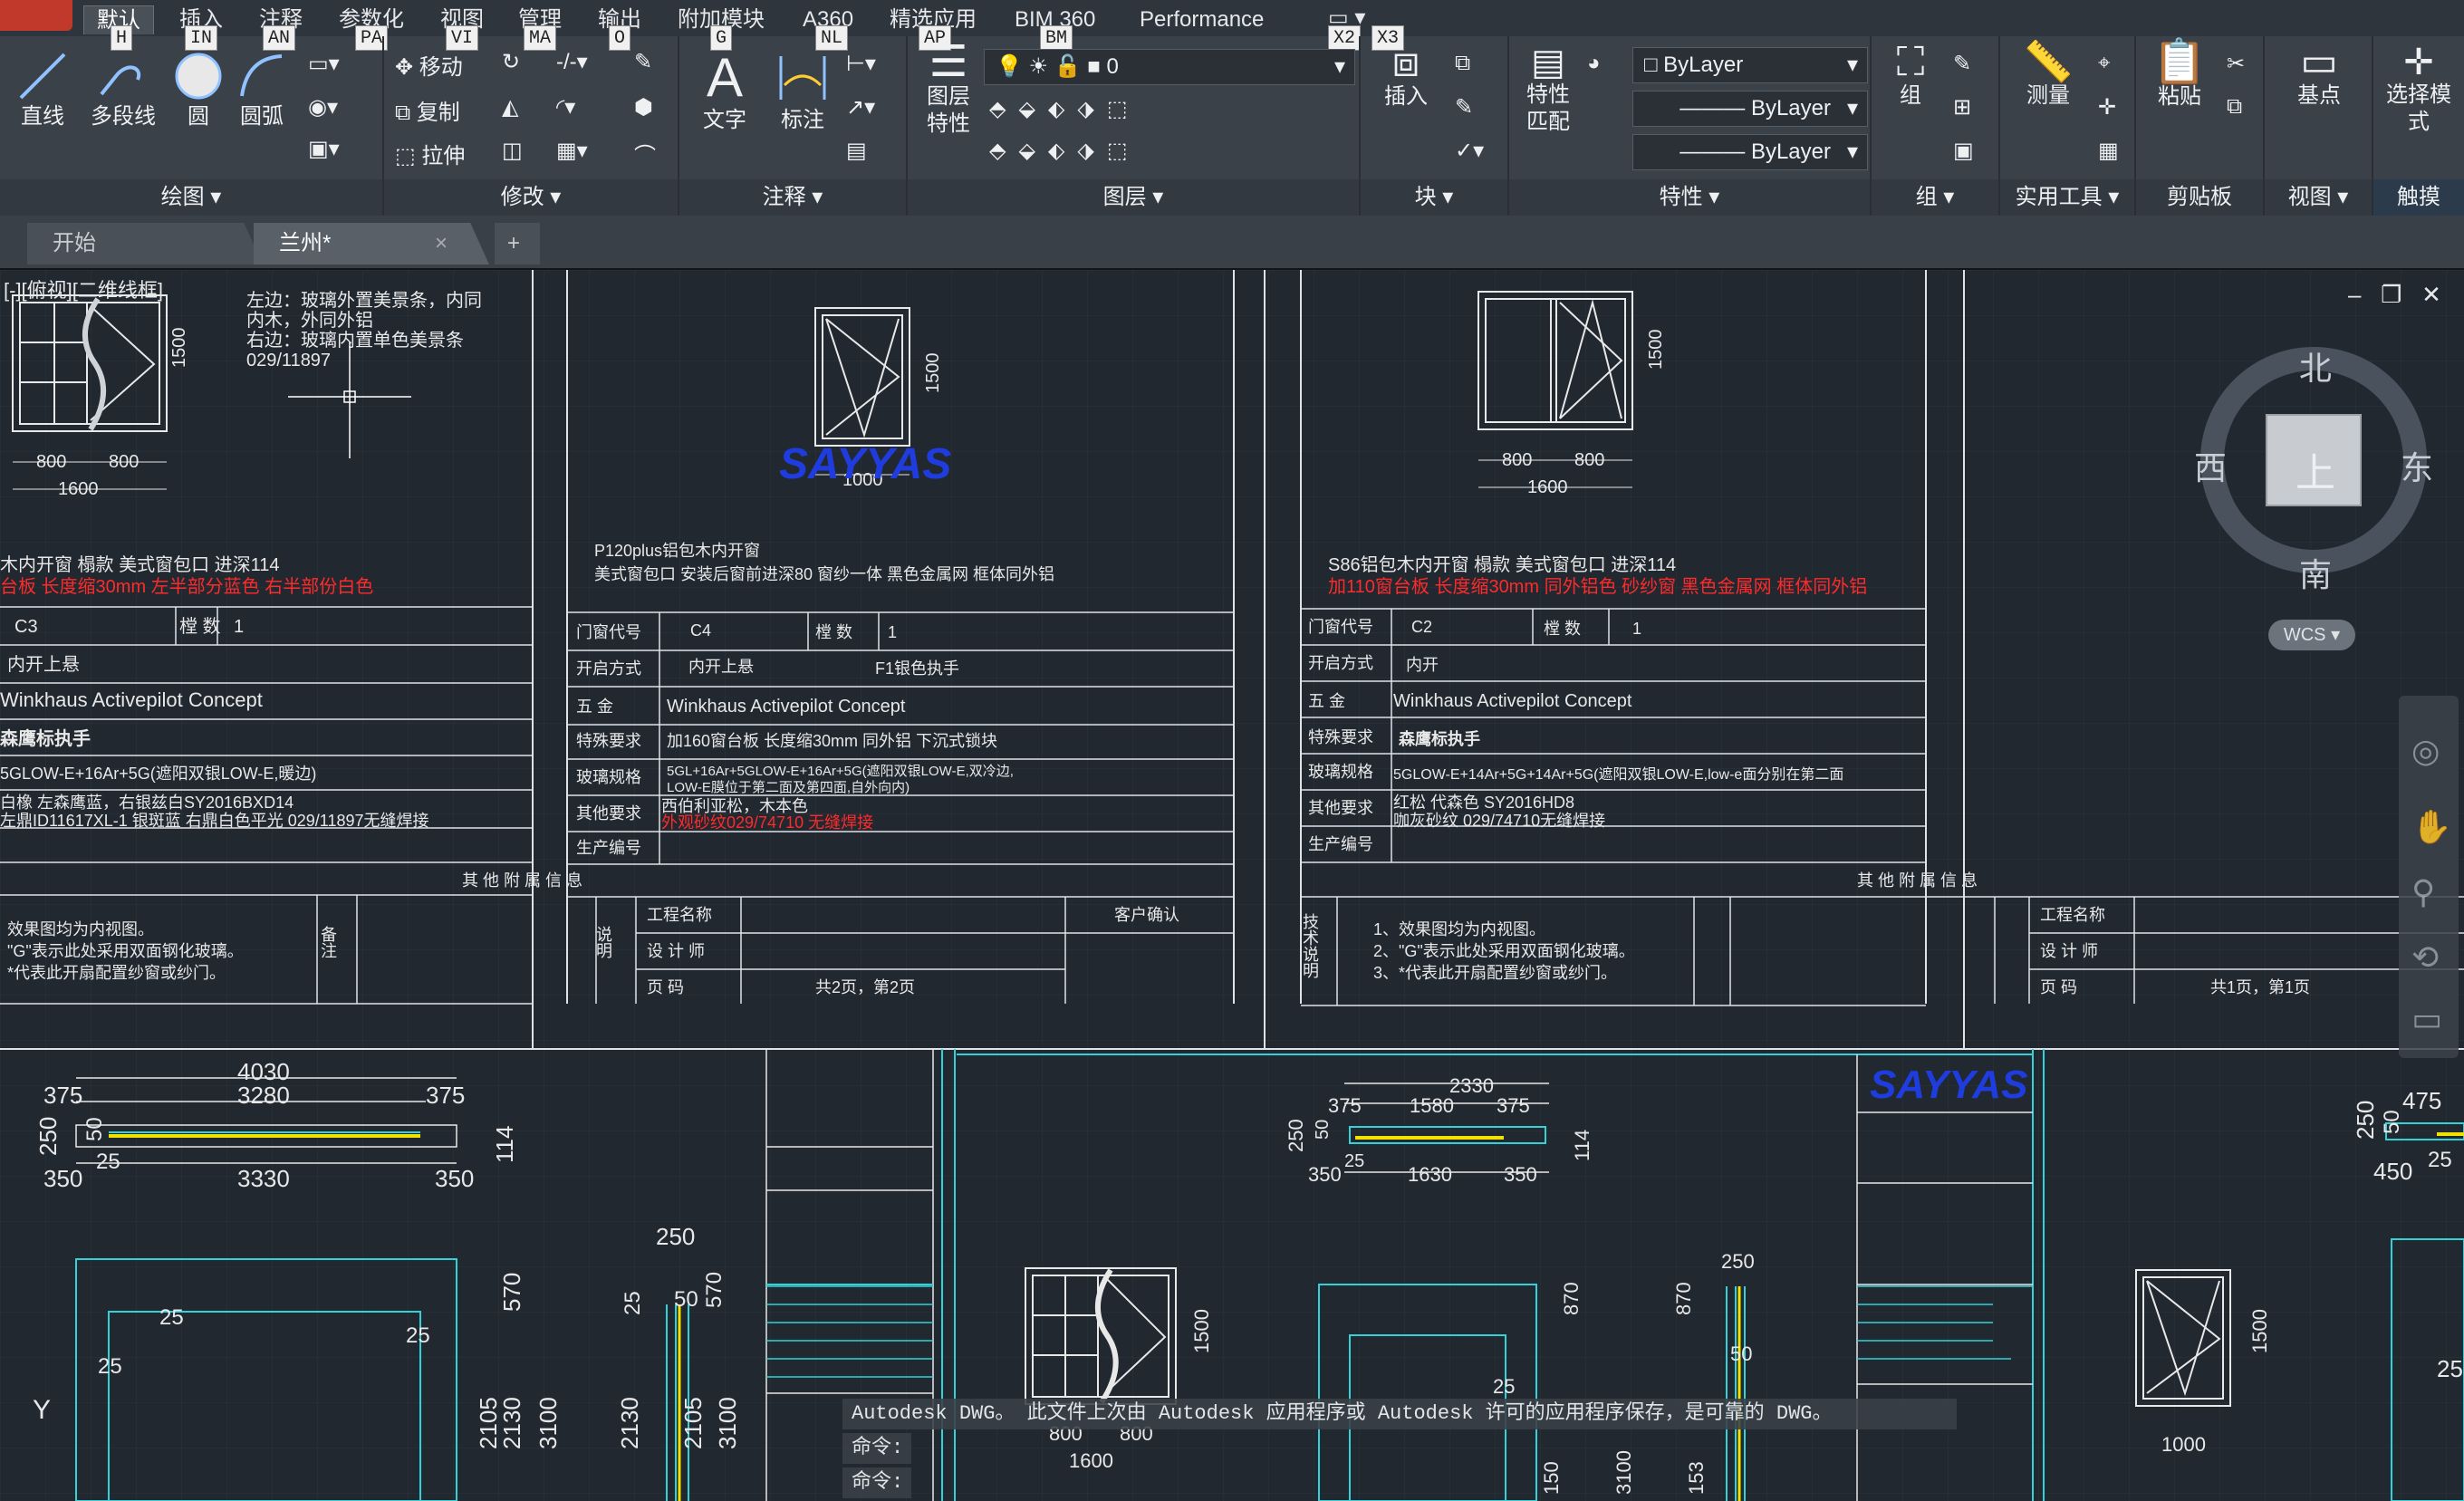 The height and width of the screenshot is (1501, 2464). Describe the element at coordinates (441, 244) in the screenshot. I see `close-icon: ×` at that location.